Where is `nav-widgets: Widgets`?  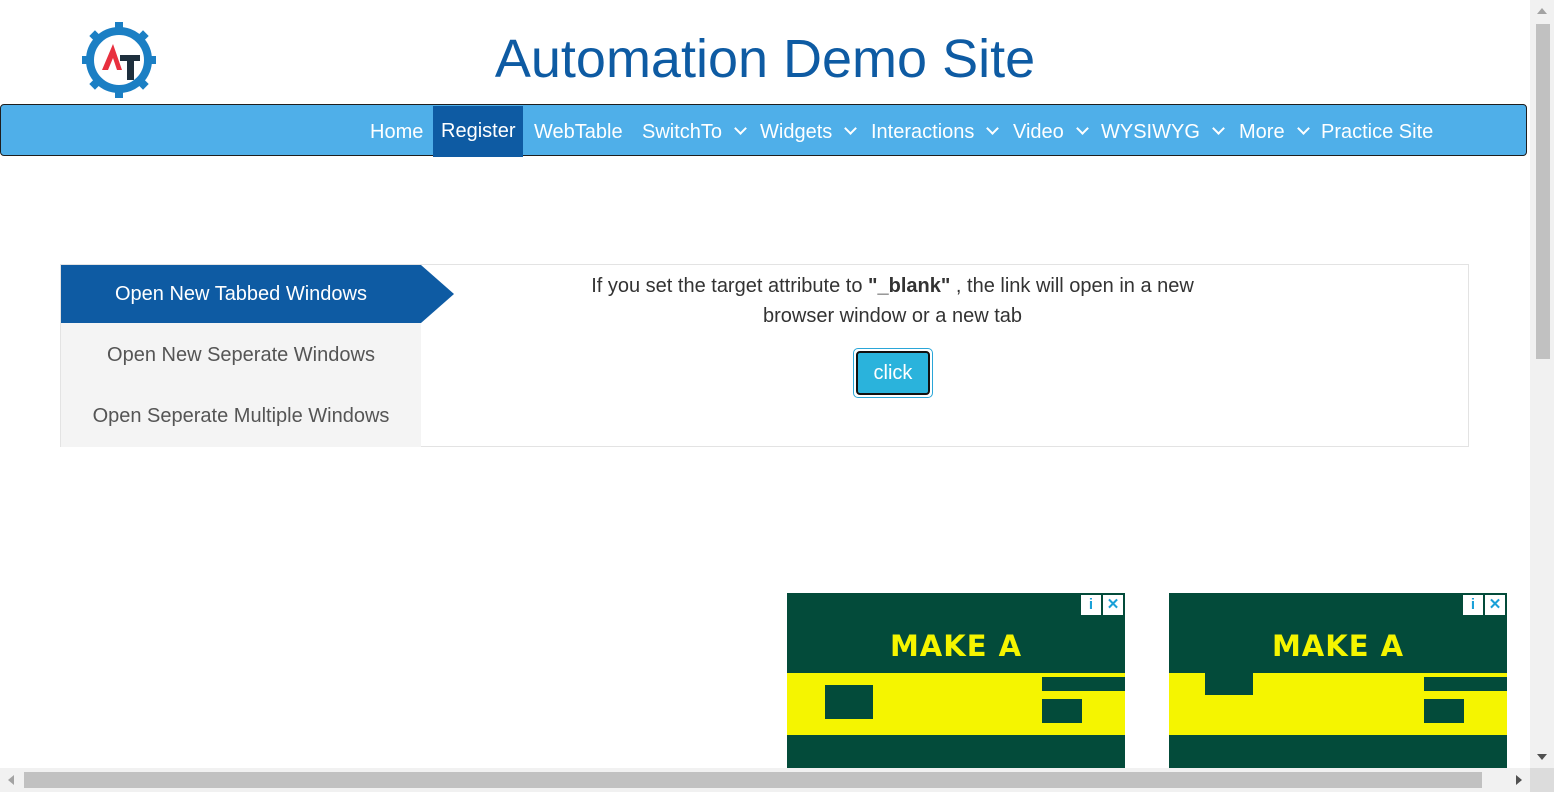
nav-widgets: Widgets is located at coordinates (809, 132).